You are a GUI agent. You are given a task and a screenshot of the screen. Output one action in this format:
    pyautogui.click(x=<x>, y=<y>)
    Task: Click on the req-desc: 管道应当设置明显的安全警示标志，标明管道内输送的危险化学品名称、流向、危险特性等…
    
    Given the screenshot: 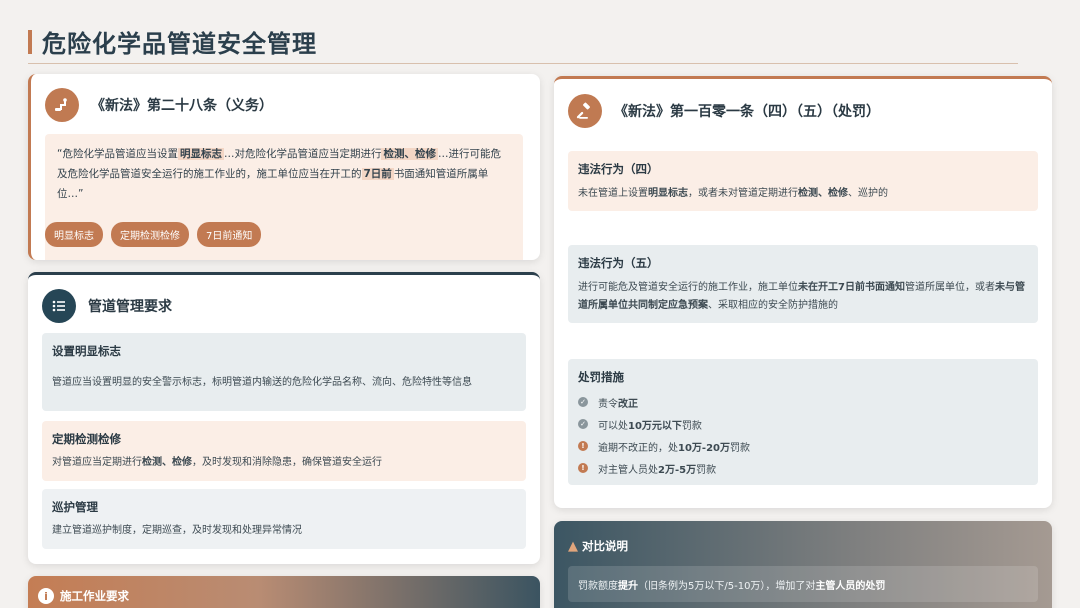 What is the action you would take?
    pyautogui.click(x=262, y=382)
    